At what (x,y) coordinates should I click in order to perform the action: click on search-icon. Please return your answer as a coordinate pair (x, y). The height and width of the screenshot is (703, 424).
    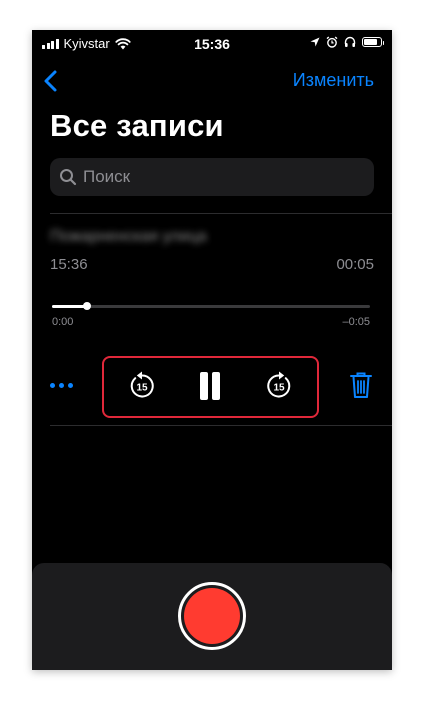
    Looking at the image, I should click on (68, 177).